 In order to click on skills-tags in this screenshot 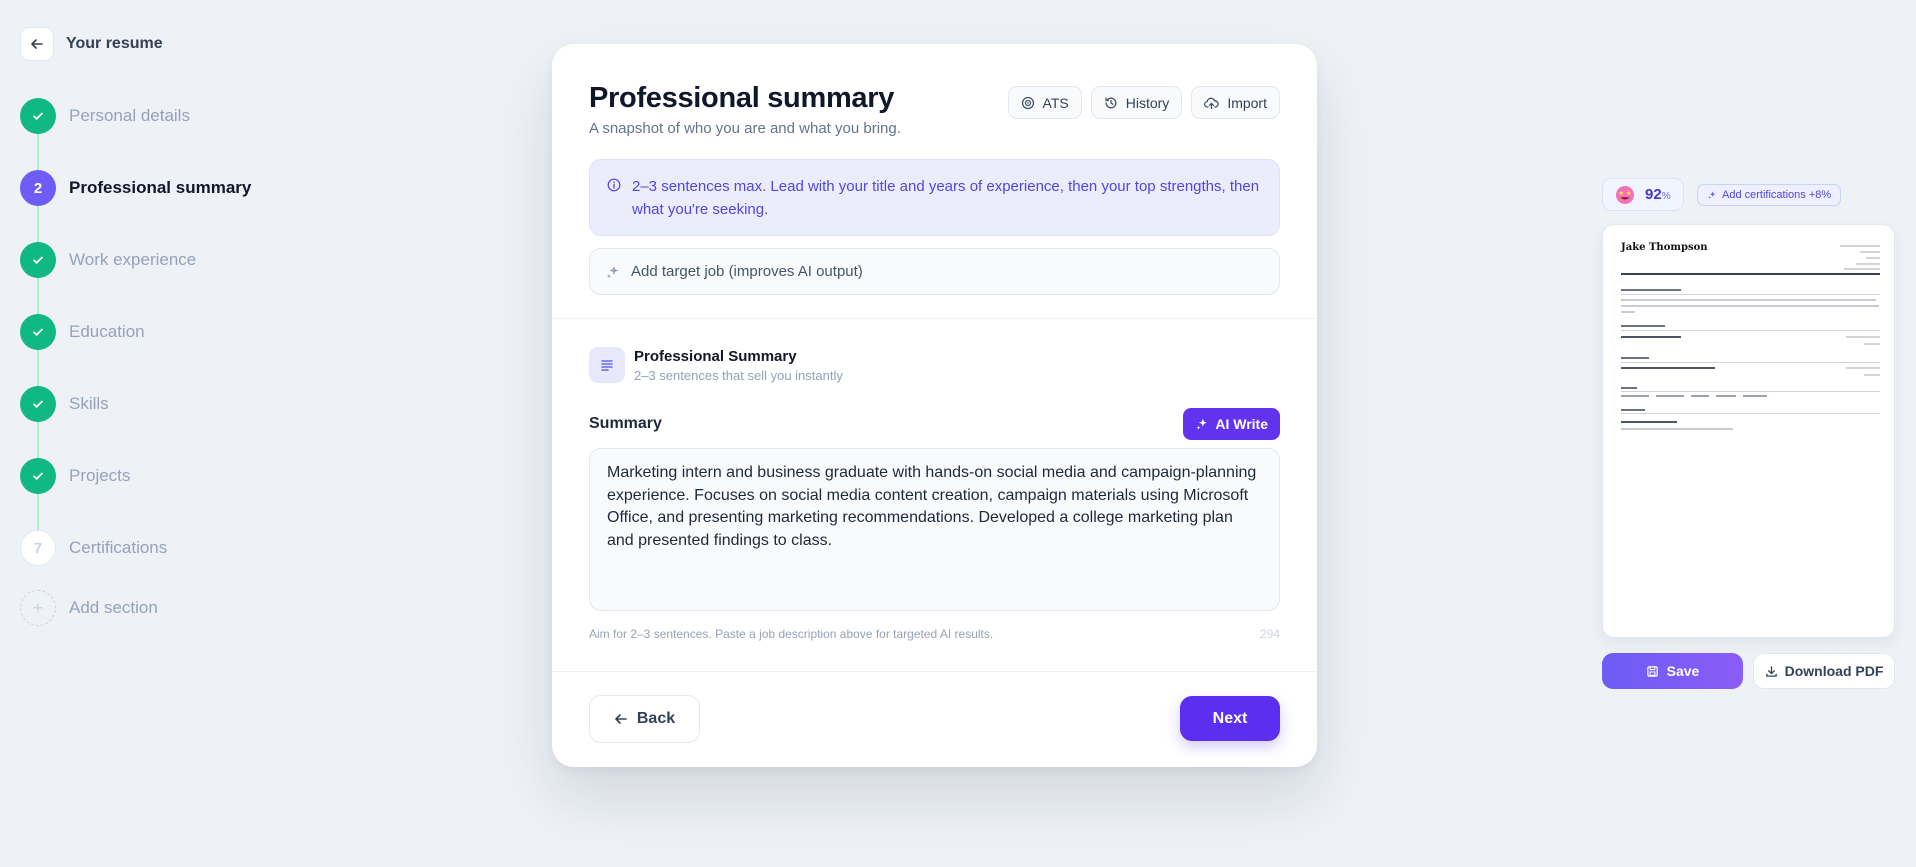, I will do `click(1694, 396)`.